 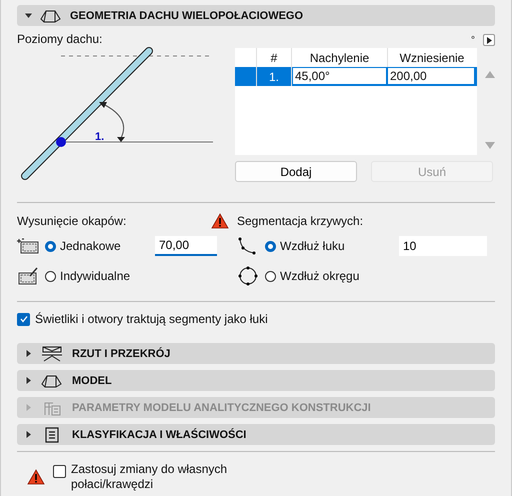 What do you see at coordinates (339, 76) in the screenshot?
I see `table-cell: 45,00°` at bounding box center [339, 76].